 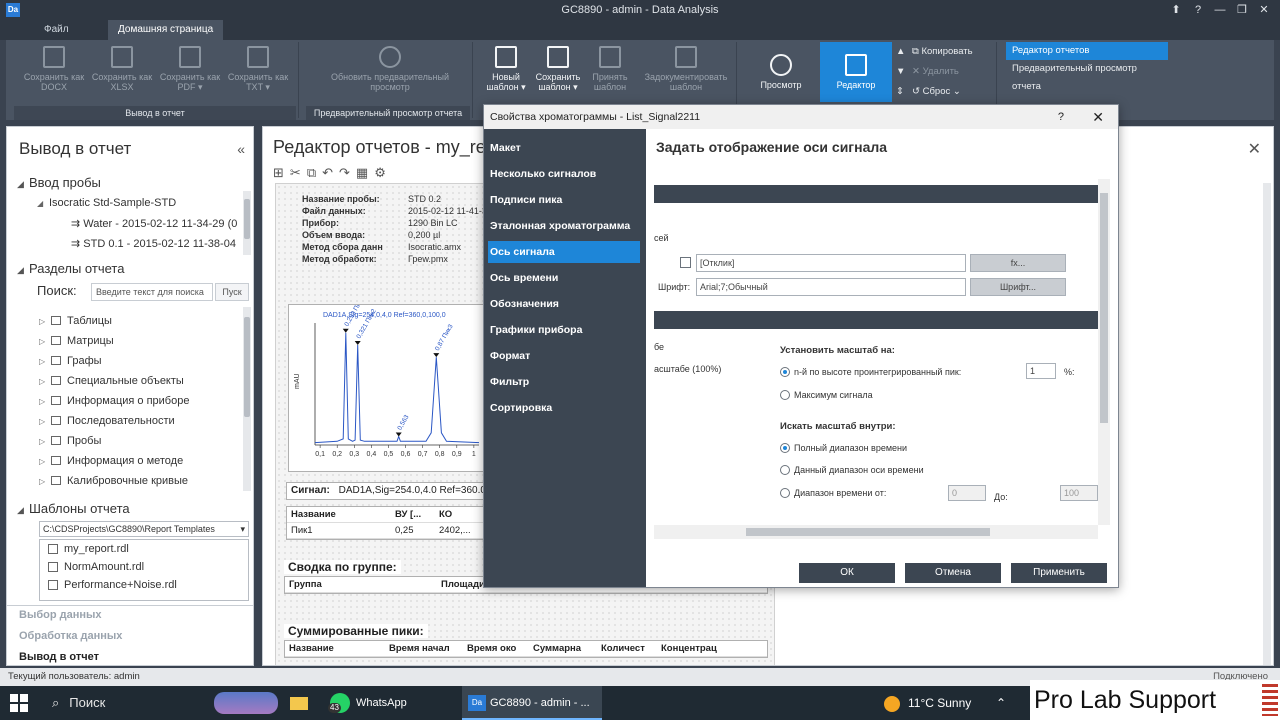 What do you see at coordinates (113, 481) in the screenshot?
I see `section-item-calibration: ▷ Калибровочные кривые` at bounding box center [113, 481].